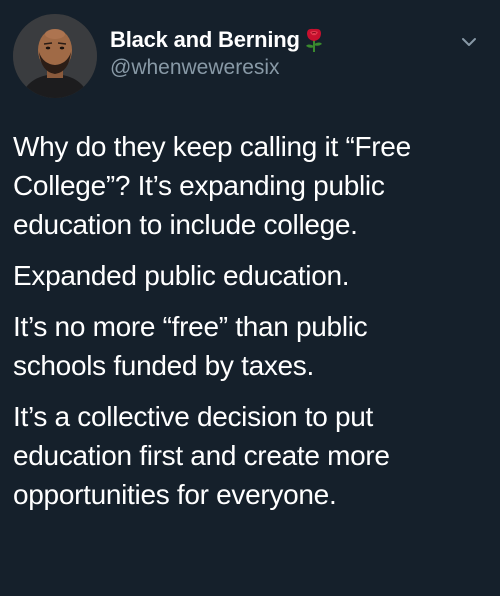 The height and width of the screenshot is (596, 500). I want to click on chevron-down-icon, so click(469, 42).